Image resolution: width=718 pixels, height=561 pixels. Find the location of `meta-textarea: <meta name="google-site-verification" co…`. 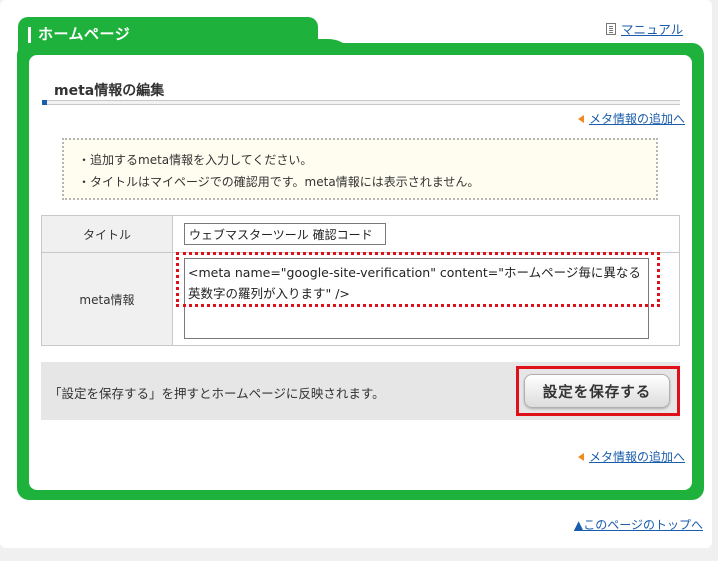

meta-textarea: <meta name="google-site-verification" co… is located at coordinates (416, 298).